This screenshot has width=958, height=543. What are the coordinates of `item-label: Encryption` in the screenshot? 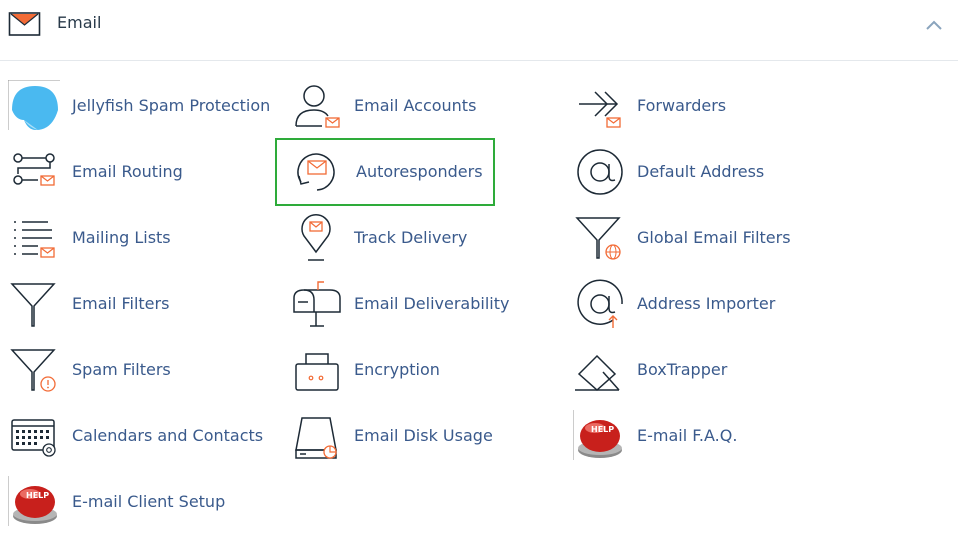 It's located at (397, 369).